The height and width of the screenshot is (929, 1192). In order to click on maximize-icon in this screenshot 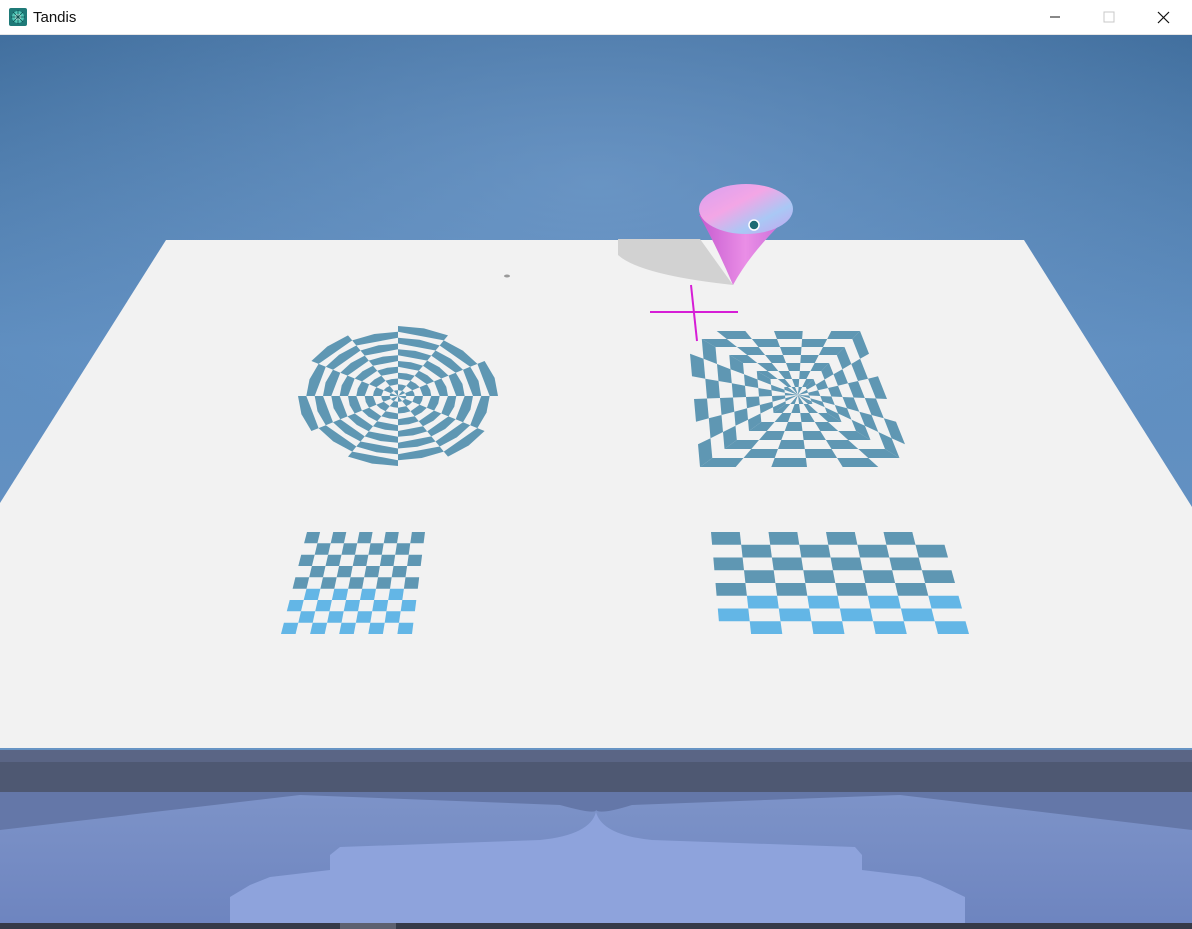, I will do `click(1109, 17)`.